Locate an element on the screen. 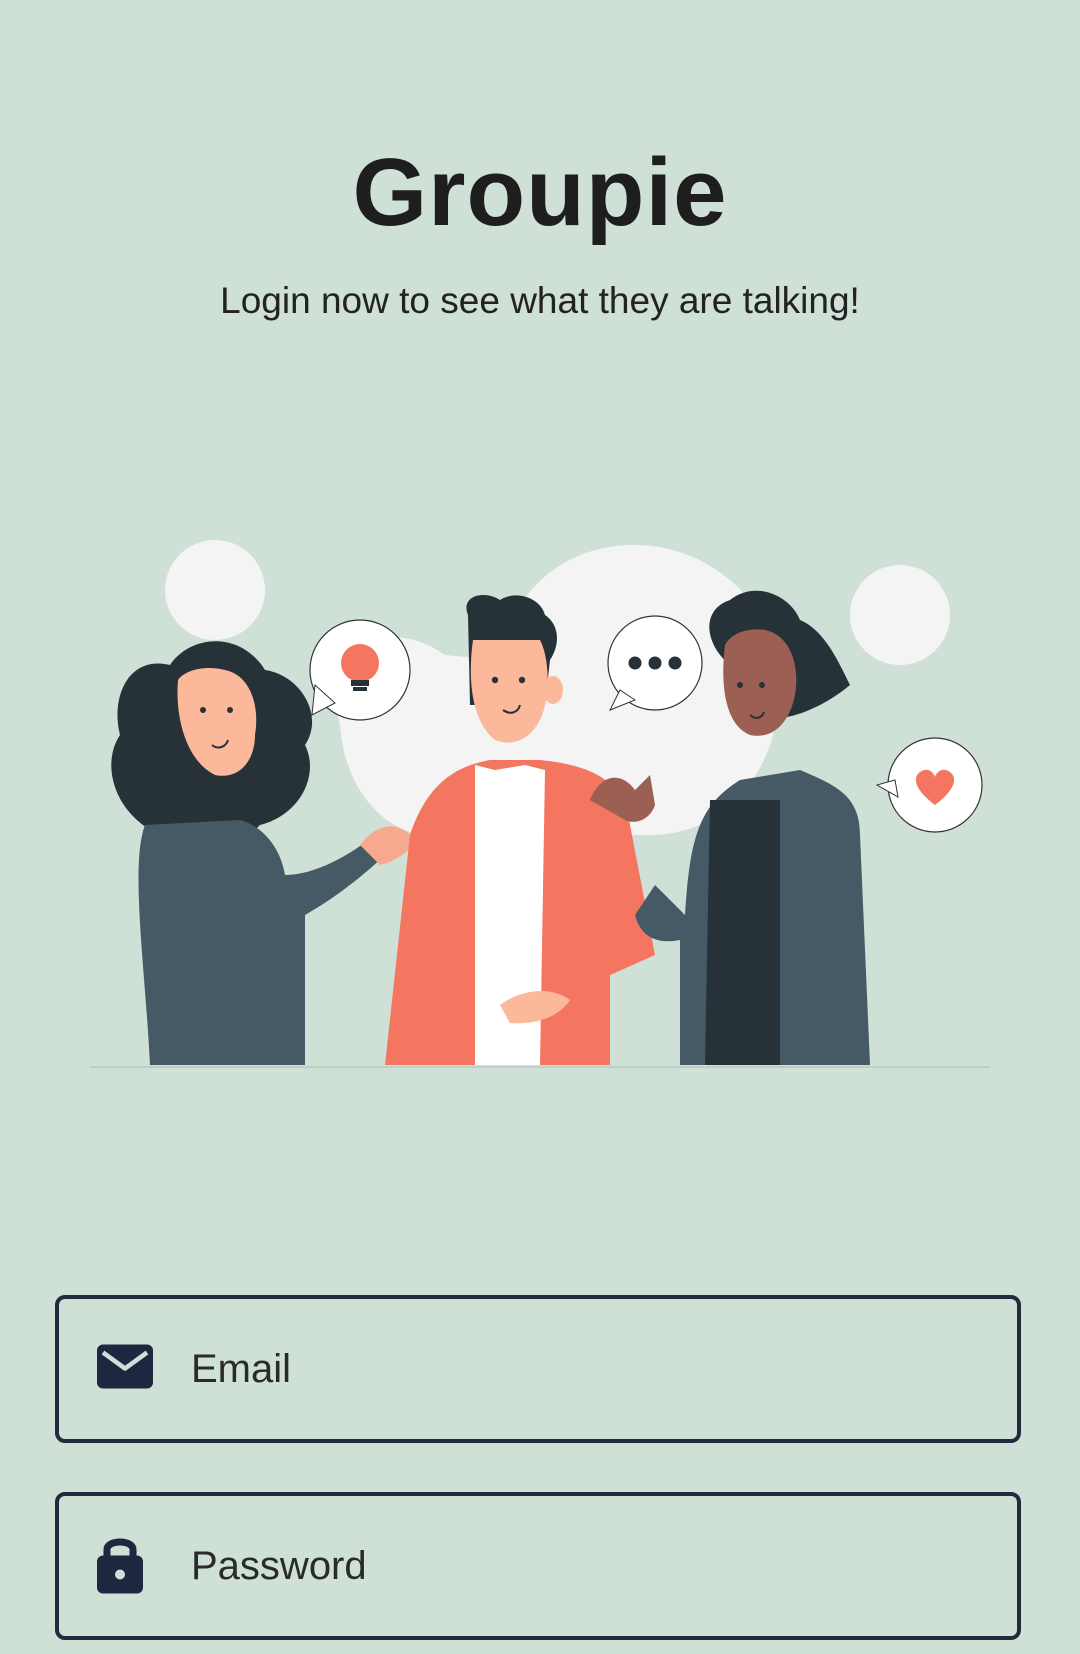  password-input is located at coordinates (593, 1566).